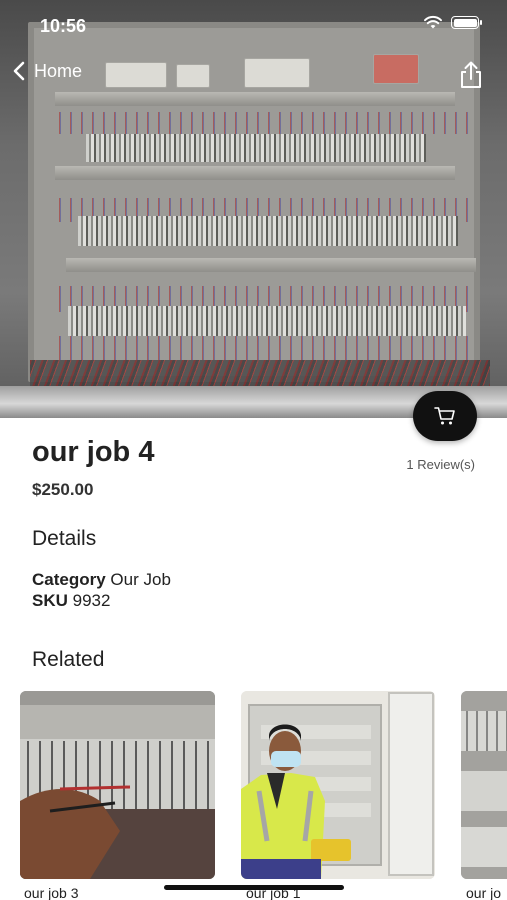  Describe the element at coordinates (484, 892) in the screenshot. I see `related-item-caption: our jo` at that location.